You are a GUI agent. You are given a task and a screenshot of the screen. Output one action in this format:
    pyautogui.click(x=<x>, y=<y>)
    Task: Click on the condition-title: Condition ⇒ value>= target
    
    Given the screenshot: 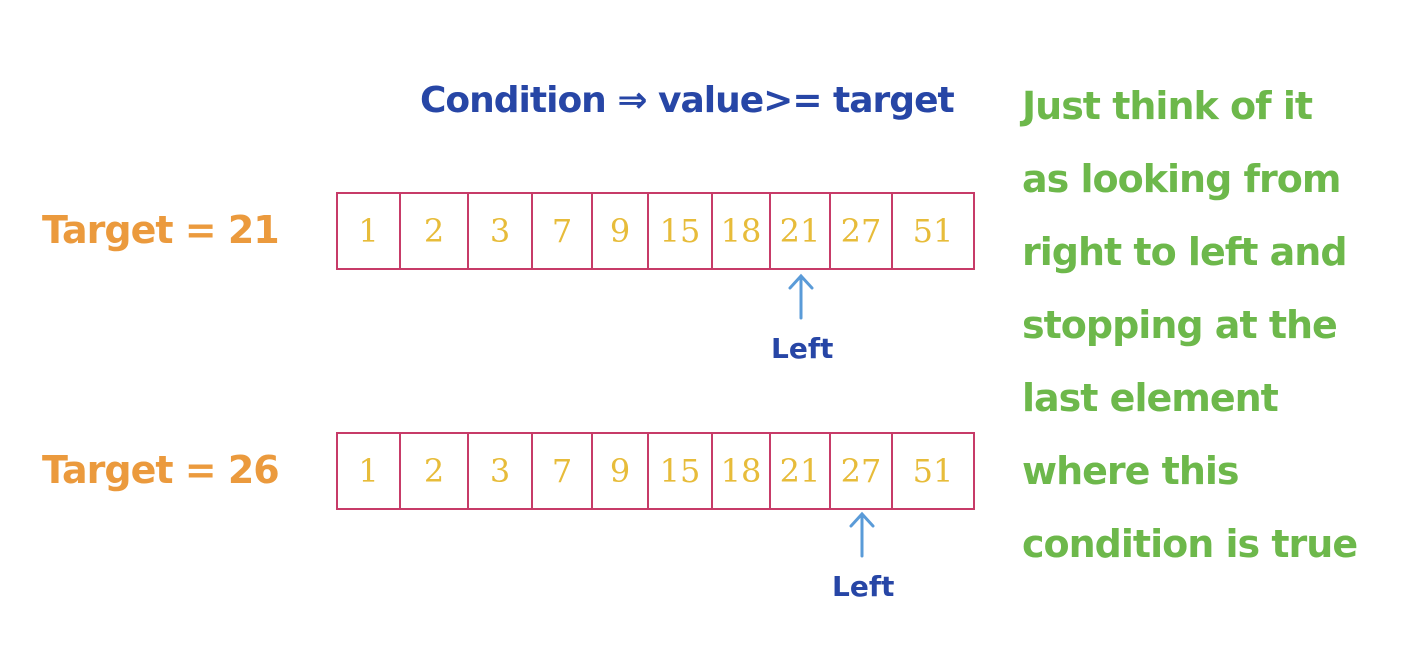 What is the action you would take?
    pyautogui.click(x=687, y=100)
    